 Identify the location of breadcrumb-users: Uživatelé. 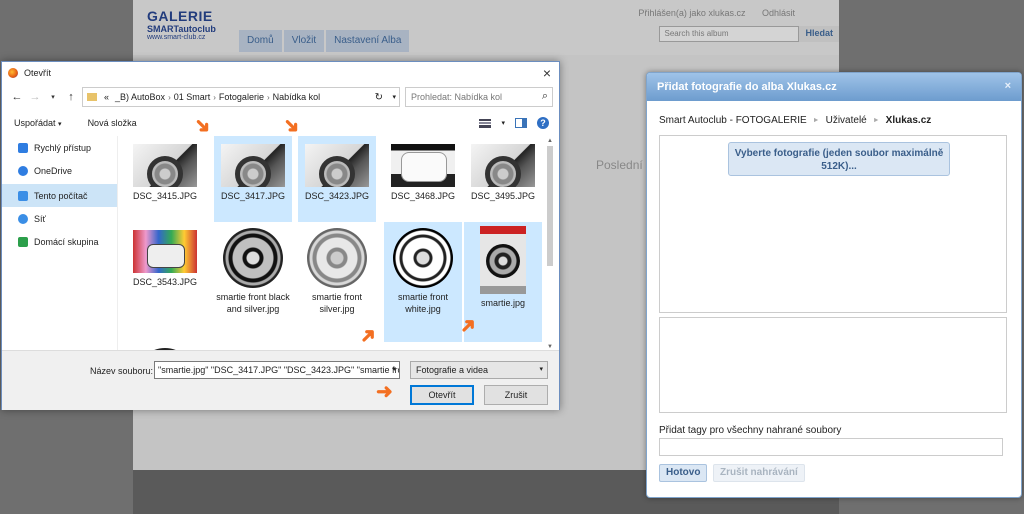
(846, 120).